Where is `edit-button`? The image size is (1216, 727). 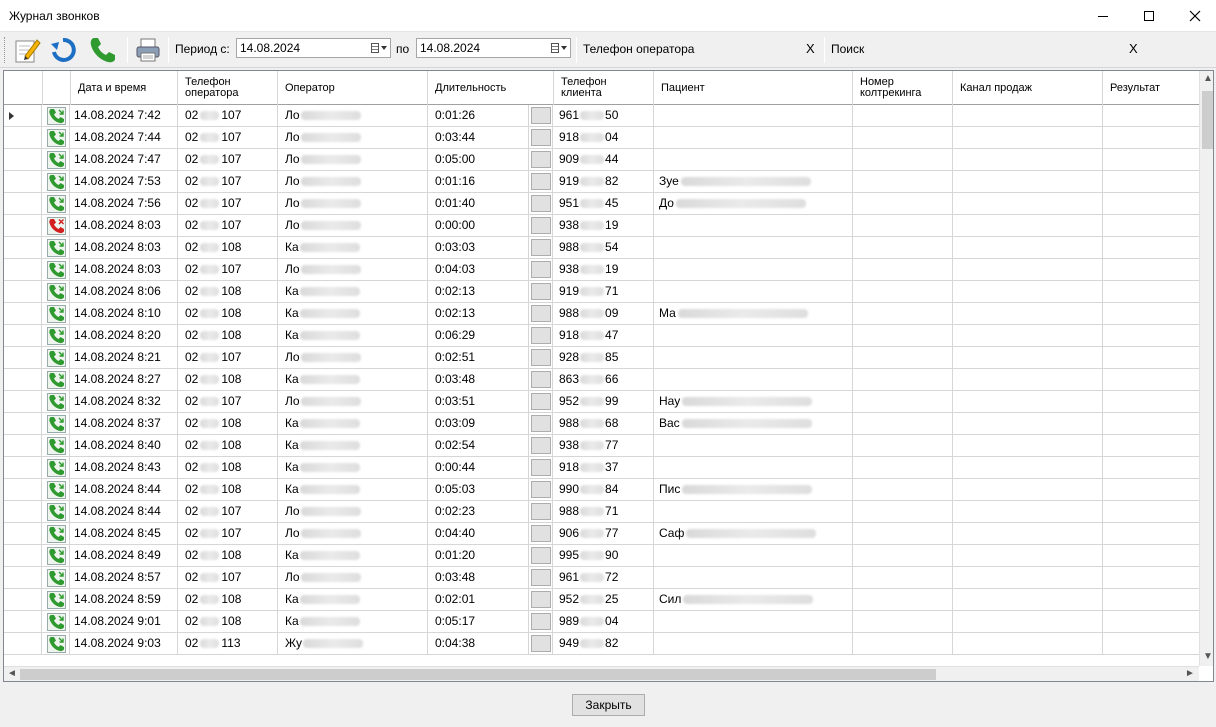 edit-button is located at coordinates (27, 50).